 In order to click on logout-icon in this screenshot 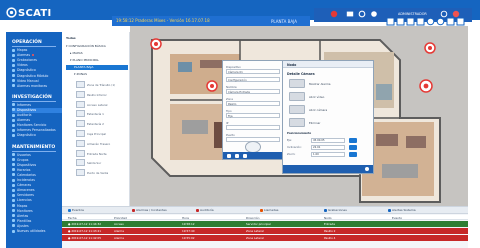, I will do `click(456, 14)`.